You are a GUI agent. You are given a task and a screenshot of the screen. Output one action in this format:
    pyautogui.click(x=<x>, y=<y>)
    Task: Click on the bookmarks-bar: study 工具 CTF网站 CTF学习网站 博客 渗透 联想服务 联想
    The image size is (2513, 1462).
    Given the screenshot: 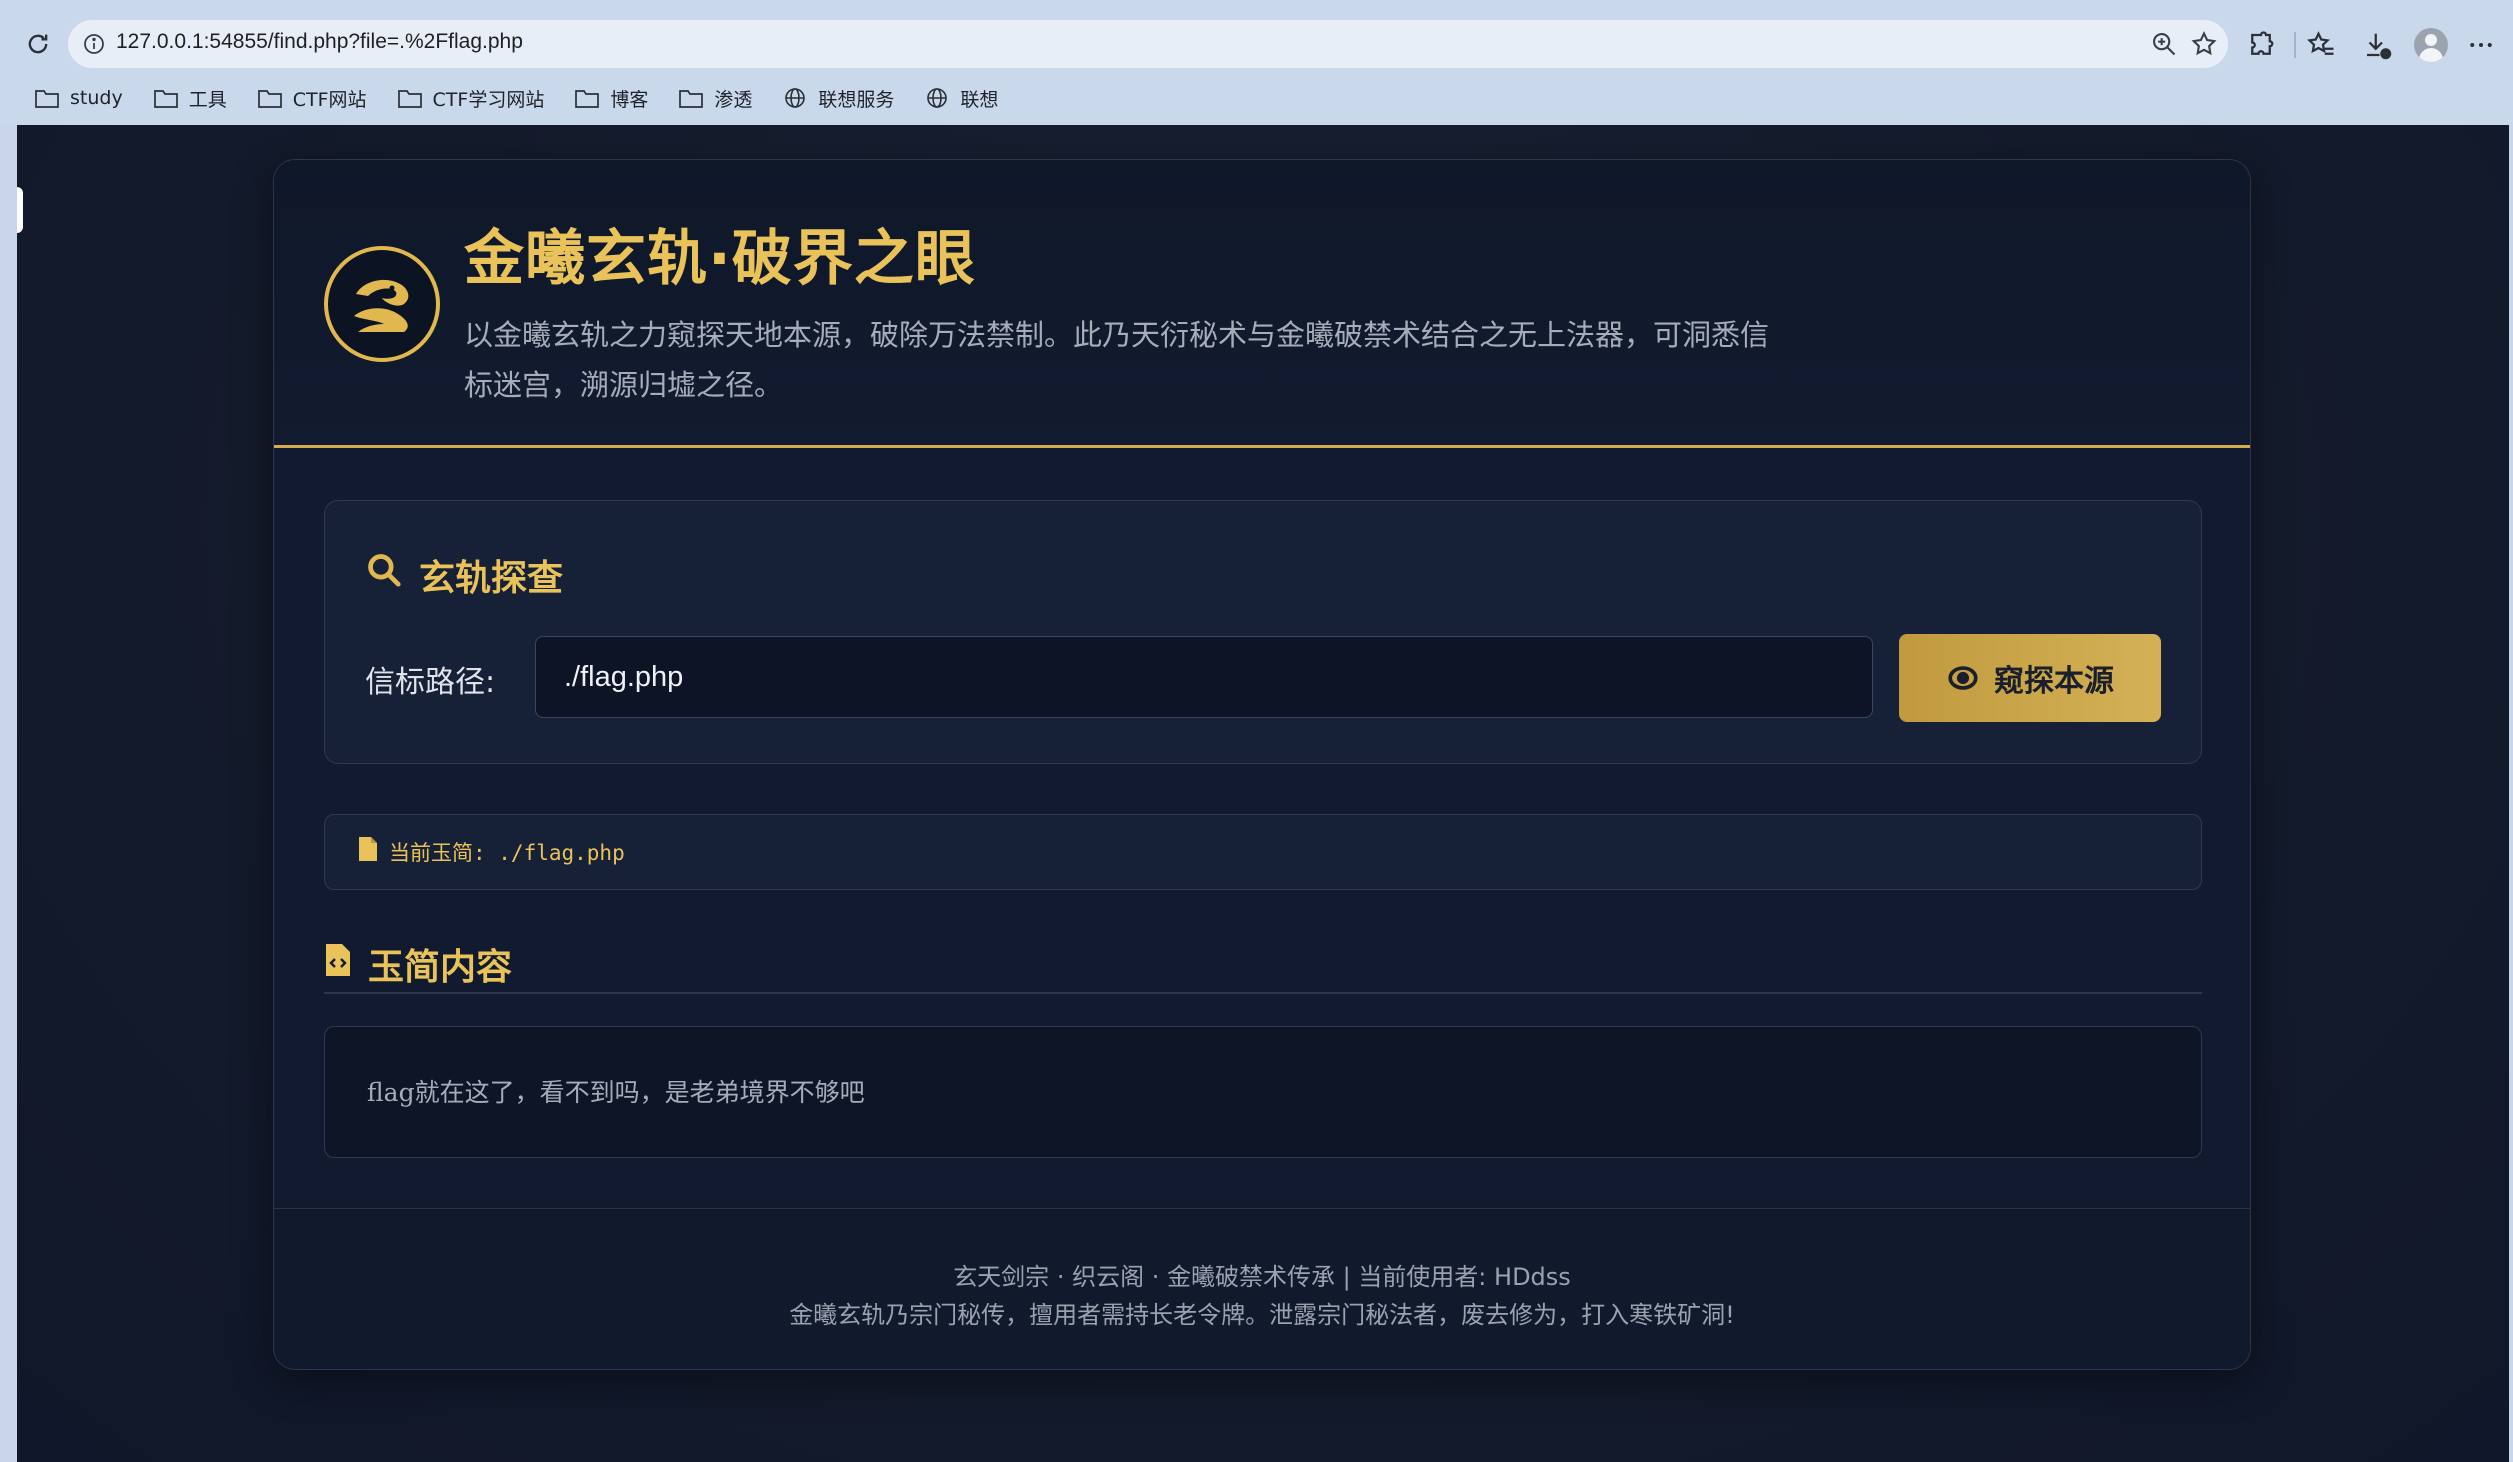 What is the action you would take?
    pyautogui.click(x=516, y=98)
    